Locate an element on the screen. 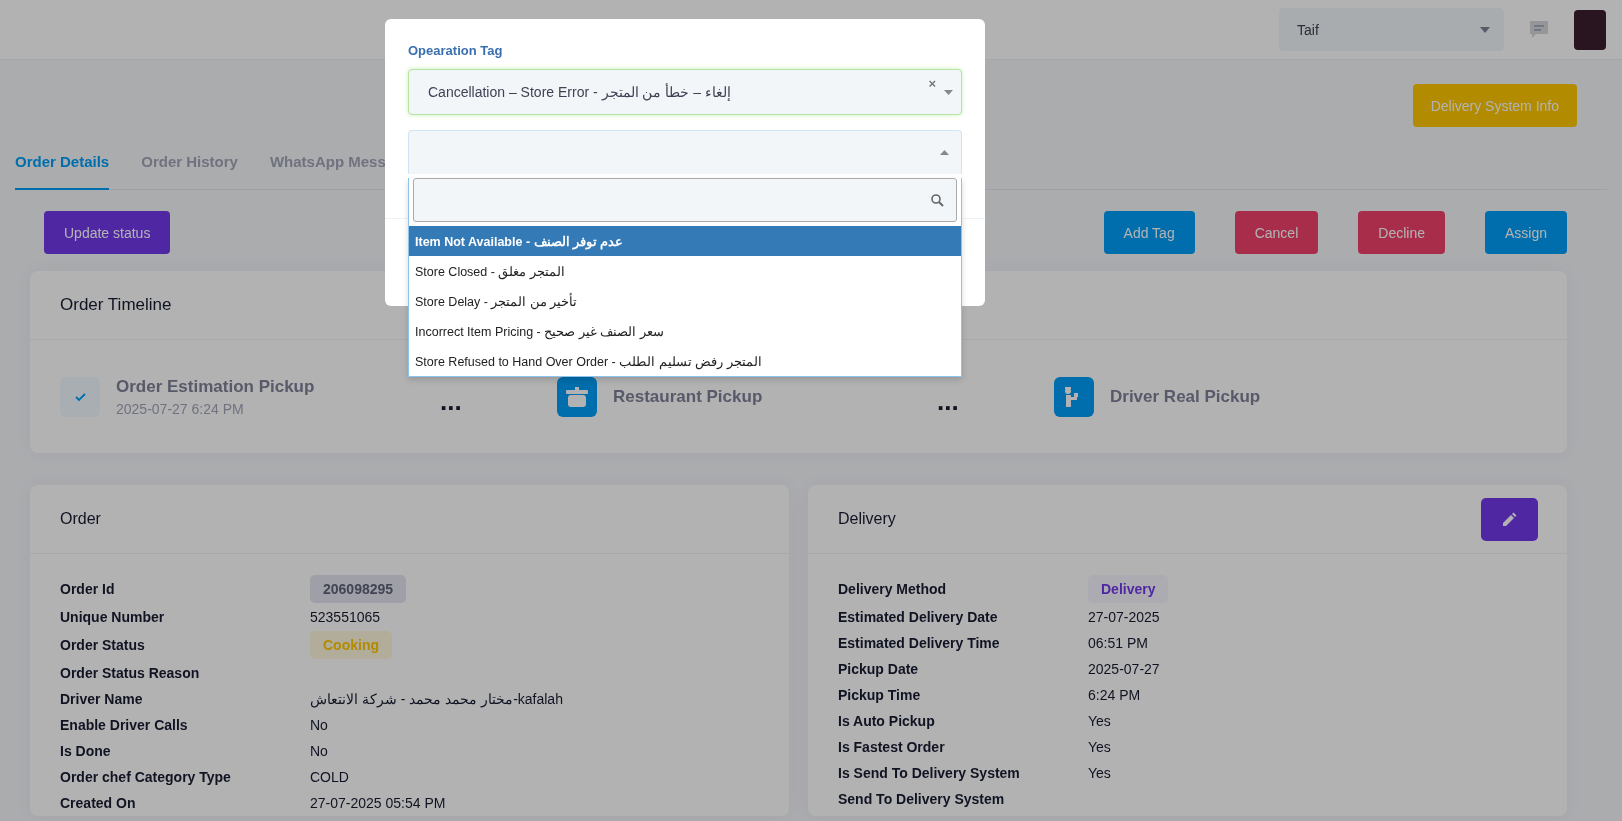 Image resolution: width=1622 pixels, height=821 pixels. caret-up-icon is located at coordinates (944, 152).